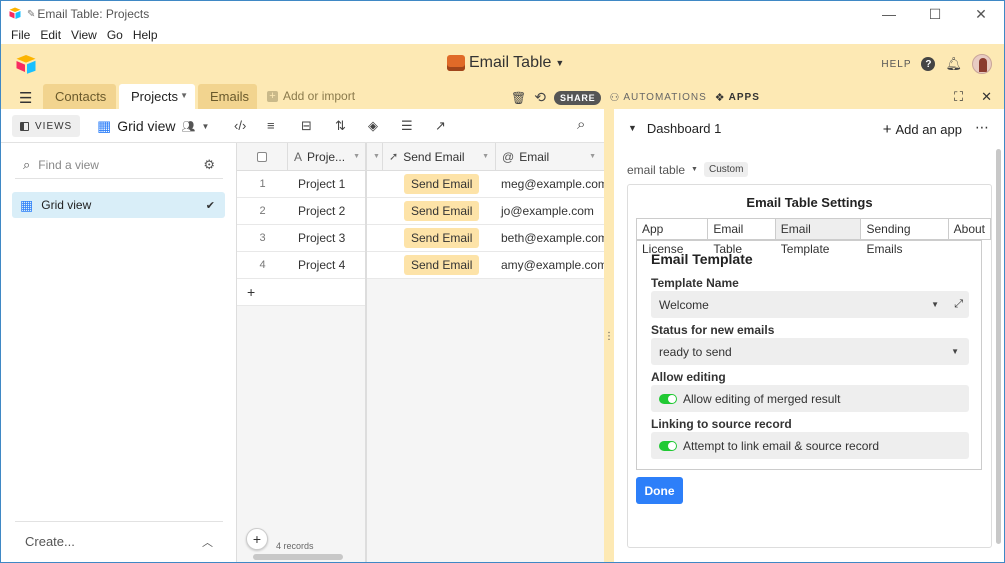 The width and height of the screenshot is (1005, 563). I want to click on base-title: Email Table ▼, so click(505, 63).